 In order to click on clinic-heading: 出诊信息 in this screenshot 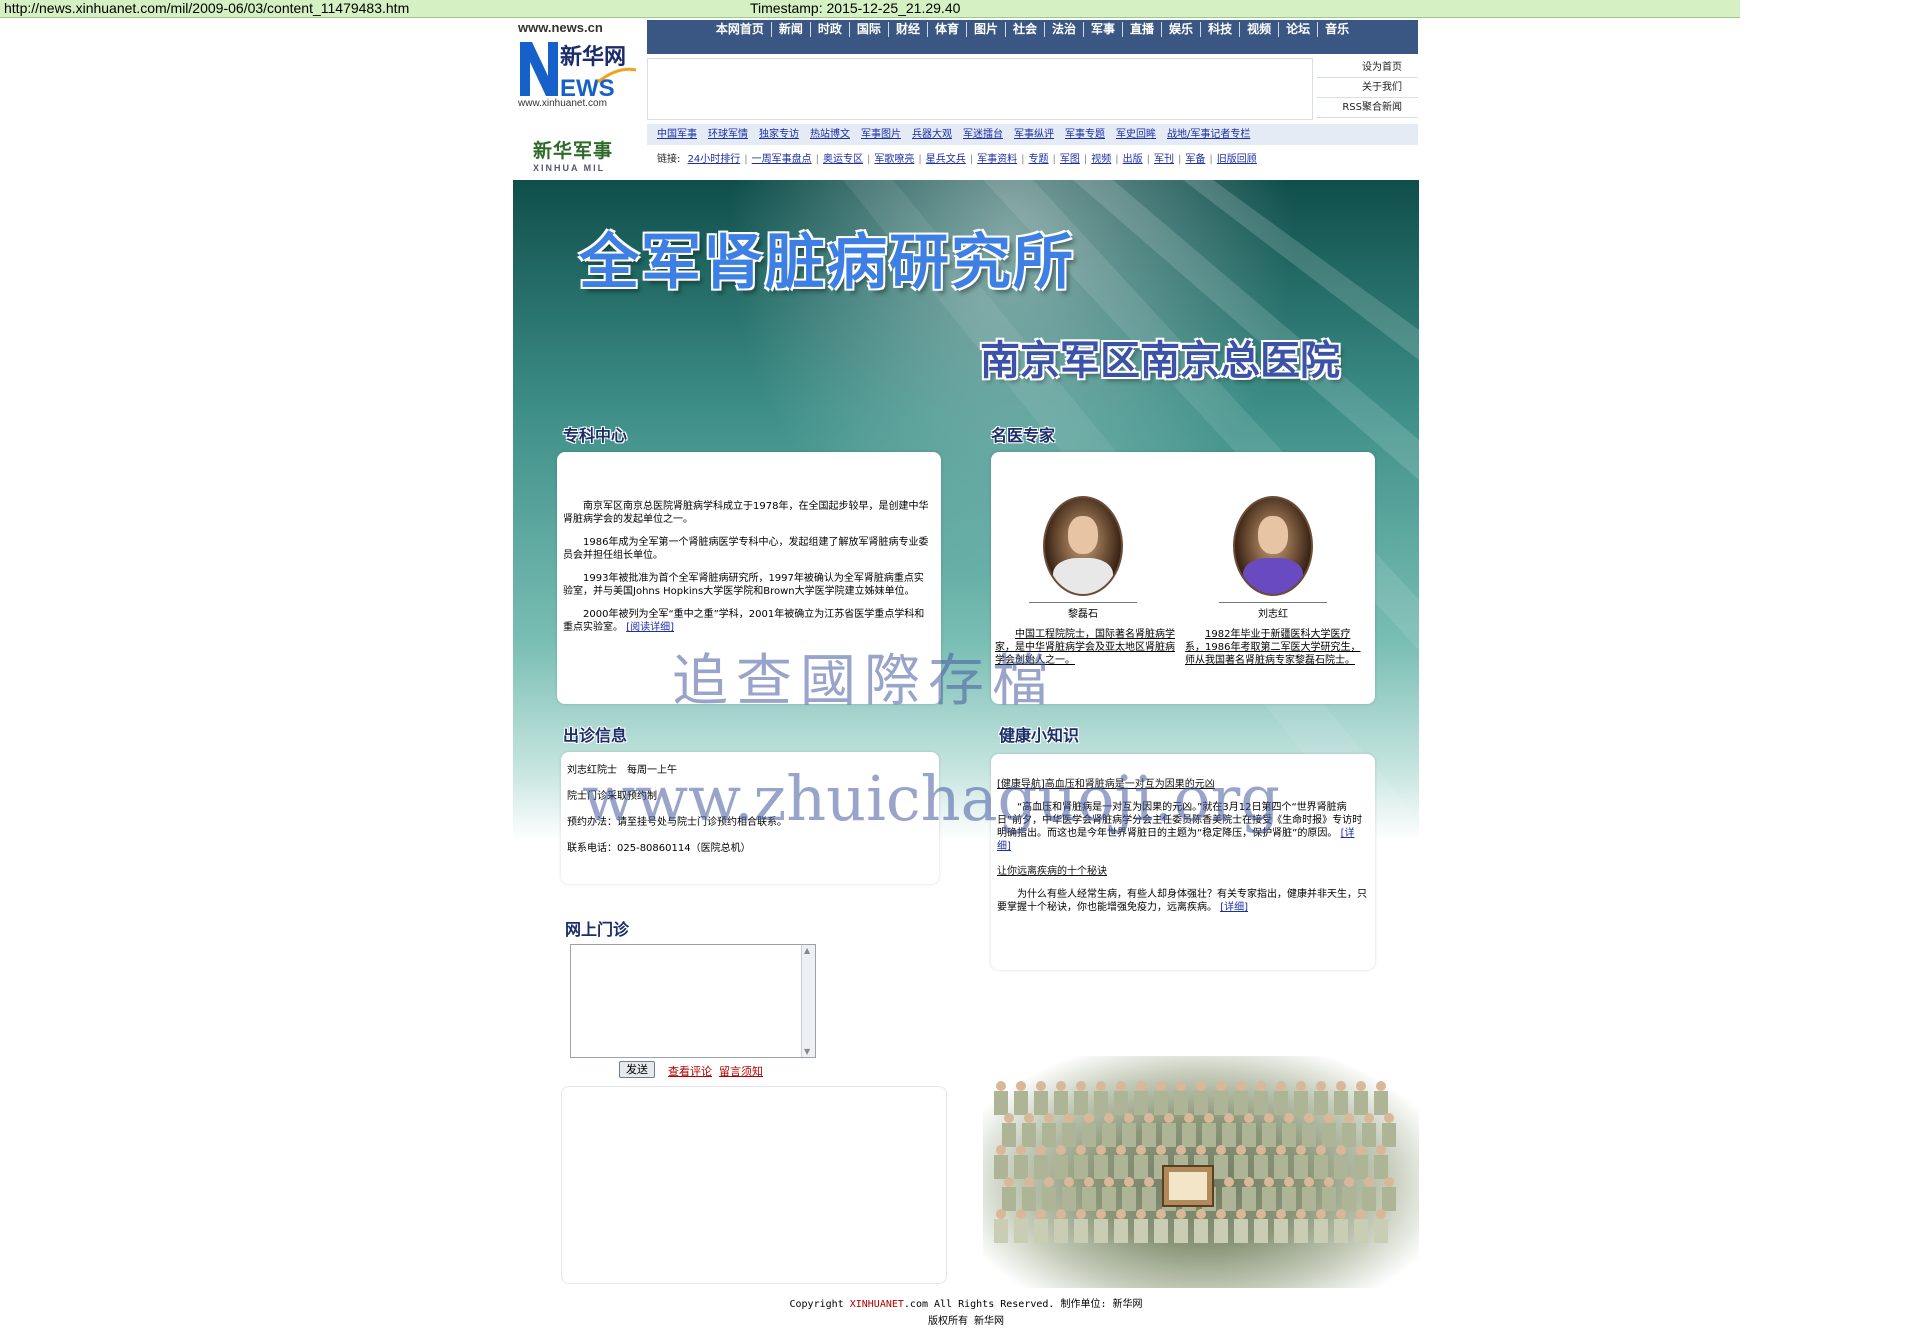, I will do `click(595, 735)`.